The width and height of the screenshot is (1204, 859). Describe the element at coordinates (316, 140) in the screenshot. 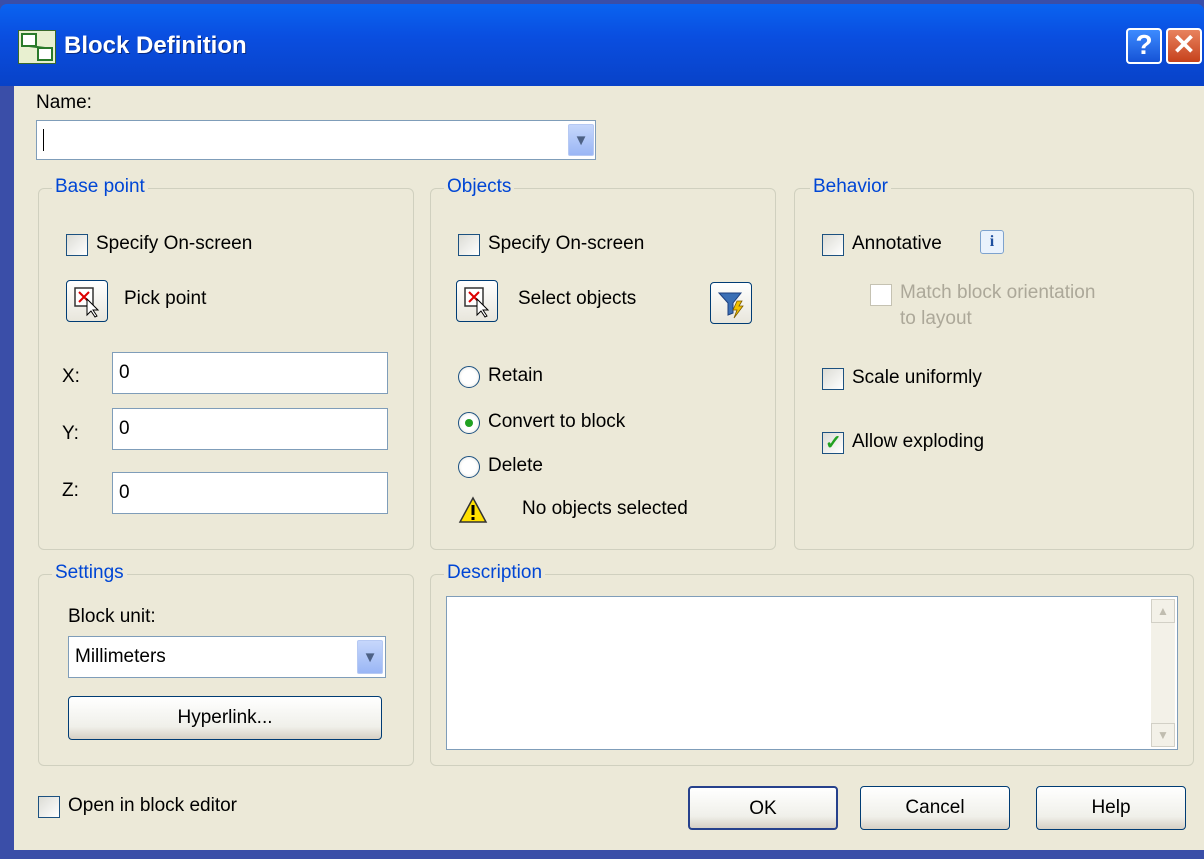

I see `name-combobox: ▼` at that location.